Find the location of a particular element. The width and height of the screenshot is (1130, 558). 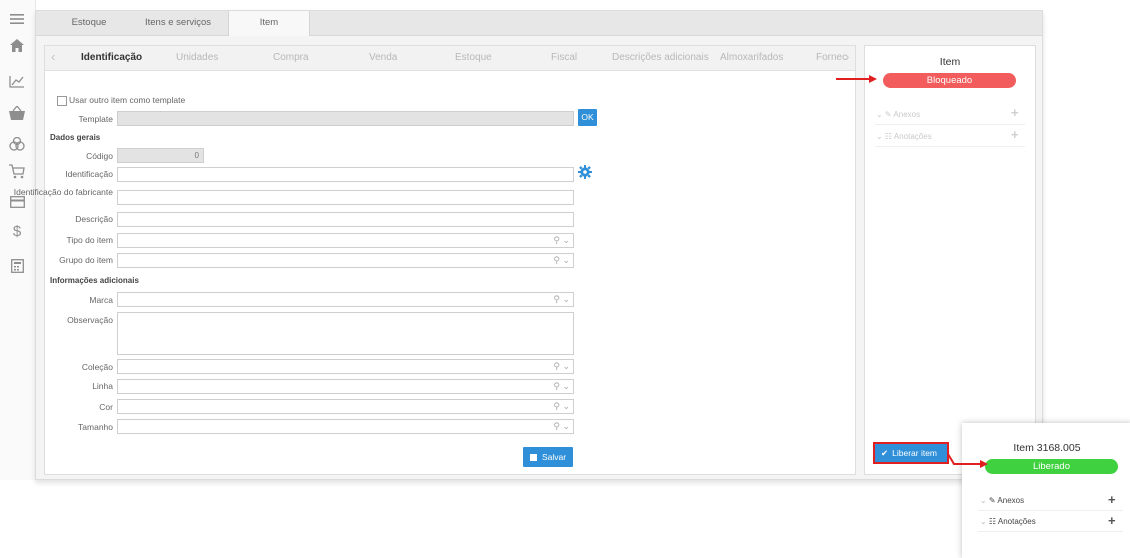

arrow-to-bloqueado is located at coordinates (856, 79).